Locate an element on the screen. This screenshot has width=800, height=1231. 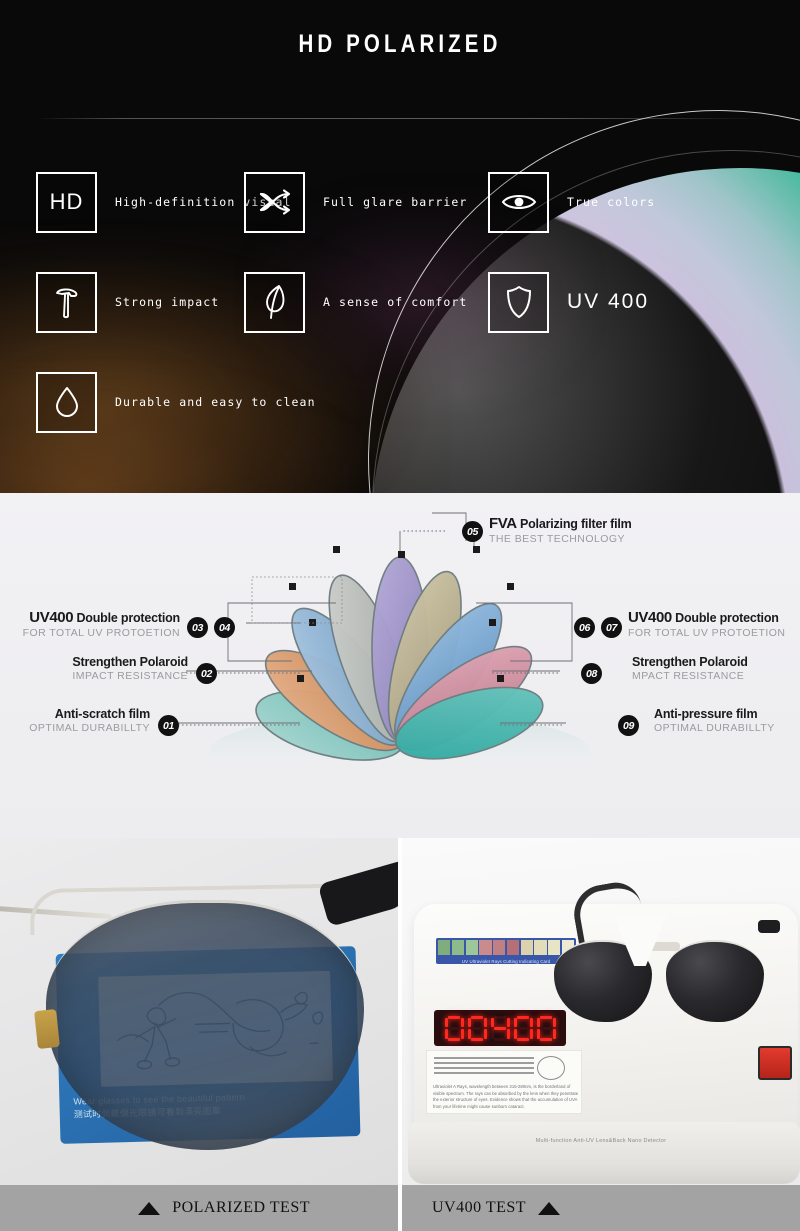
uv-reading-display is located at coordinates (500, 1028).